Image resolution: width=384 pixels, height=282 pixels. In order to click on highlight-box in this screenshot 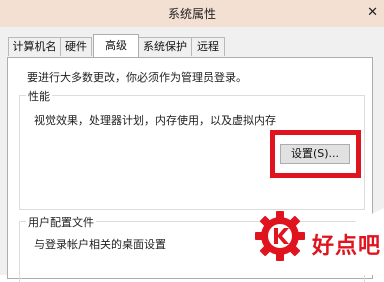, I will do `click(315, 154)`.